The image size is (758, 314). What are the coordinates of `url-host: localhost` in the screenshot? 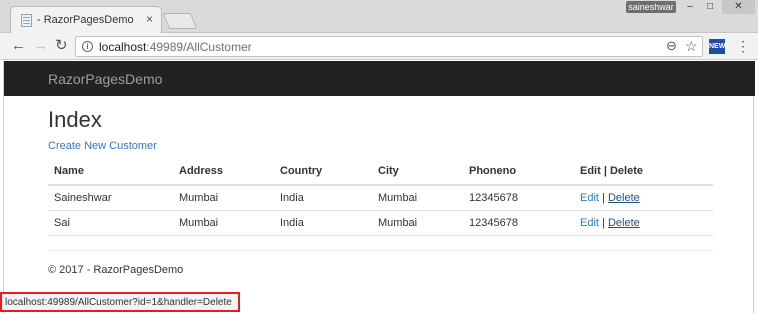 It's located at (123, 47).